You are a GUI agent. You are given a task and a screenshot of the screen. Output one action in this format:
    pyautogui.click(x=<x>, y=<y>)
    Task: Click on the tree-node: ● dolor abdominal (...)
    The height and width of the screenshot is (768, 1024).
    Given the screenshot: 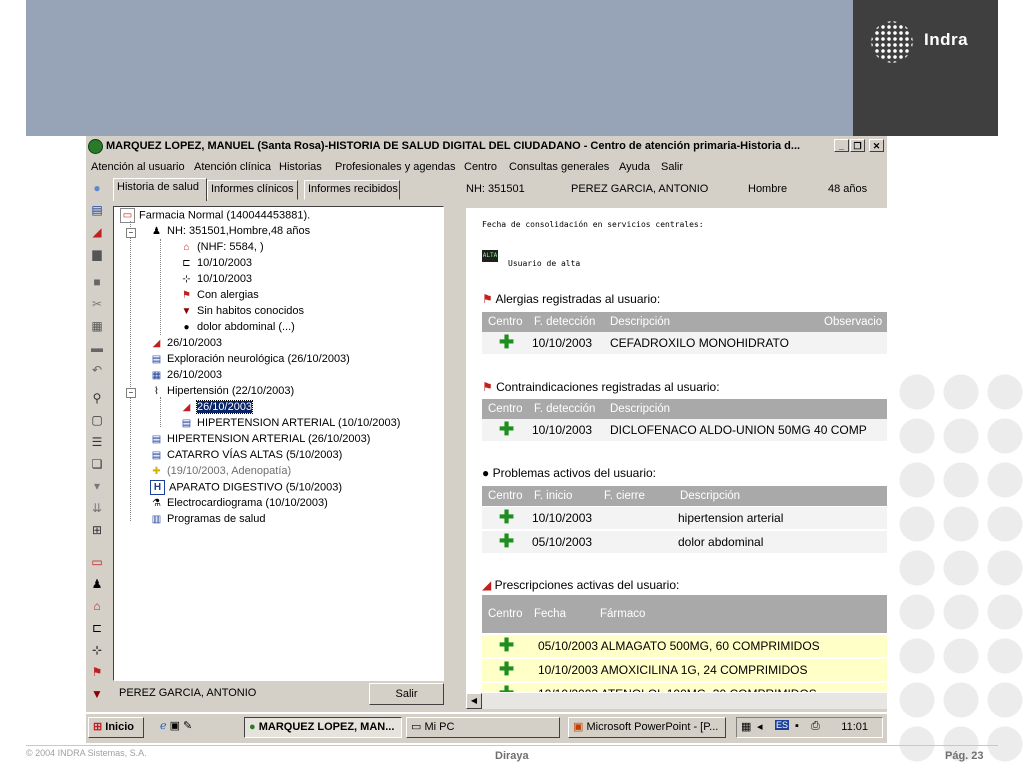 What is the action you would take?
    pyautogui.click(x=237, y=327)
    